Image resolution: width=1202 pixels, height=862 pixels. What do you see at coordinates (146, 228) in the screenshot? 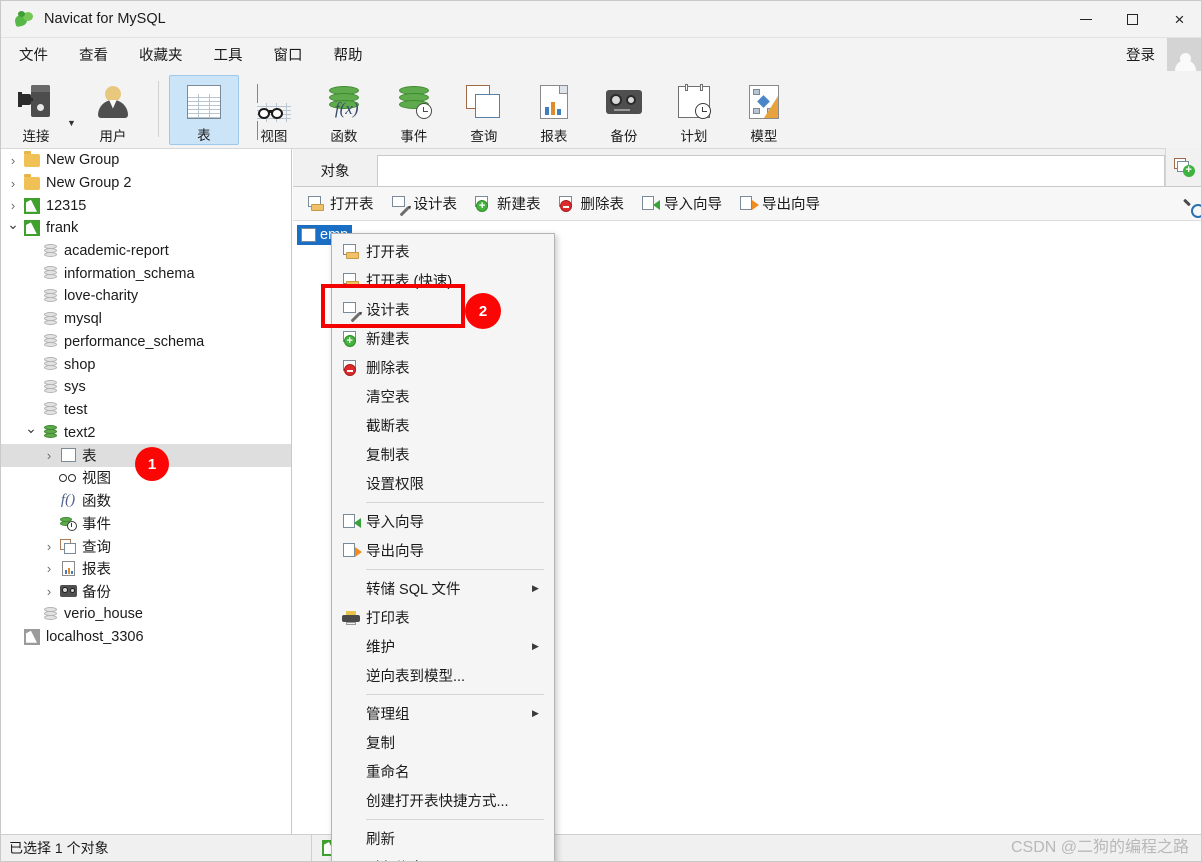
I see `tree-item: ⌄ frank` at bounding box center [146, 228].